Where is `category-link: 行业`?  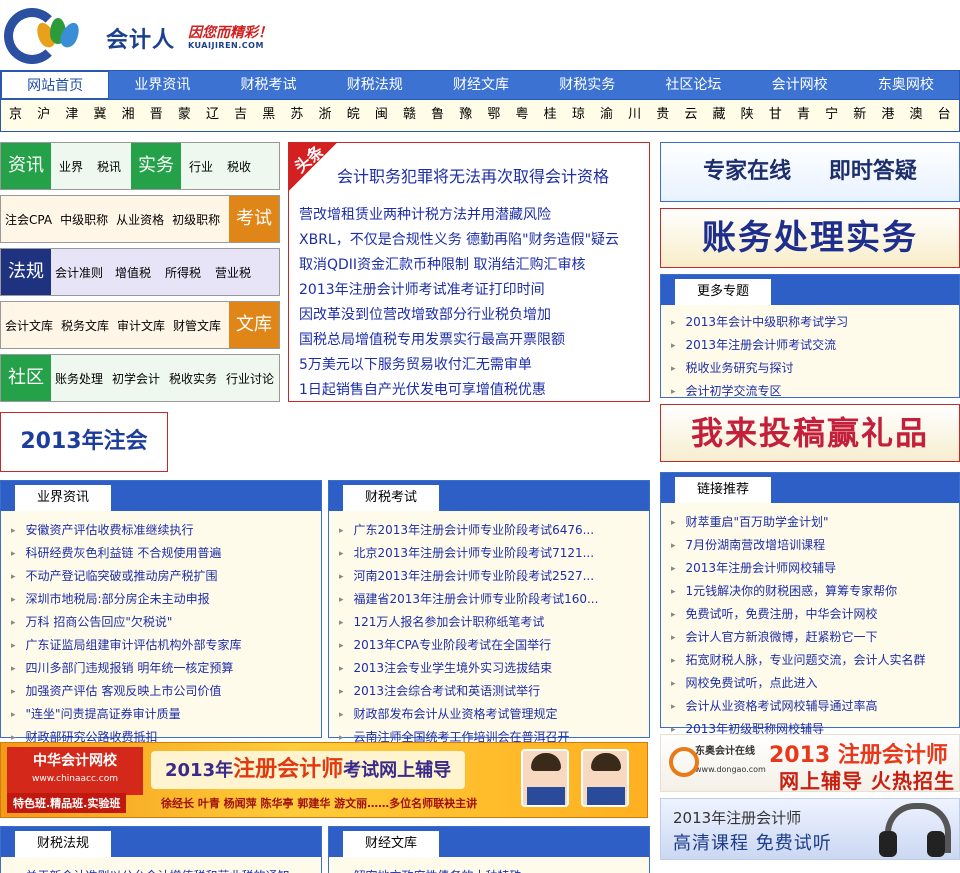 category-link: 行业 is located at coordinates (201, 166).